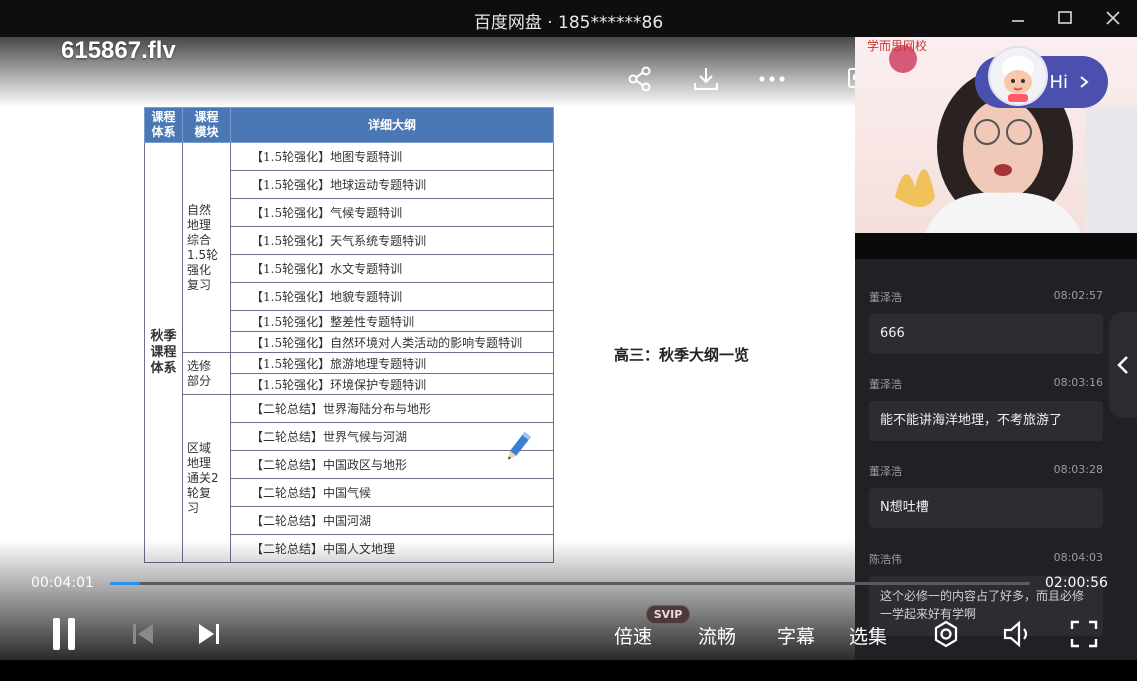 The height and width of the screenshot is (681, 1137). I want to click on fullscreen-icon, so click(1084, 634).